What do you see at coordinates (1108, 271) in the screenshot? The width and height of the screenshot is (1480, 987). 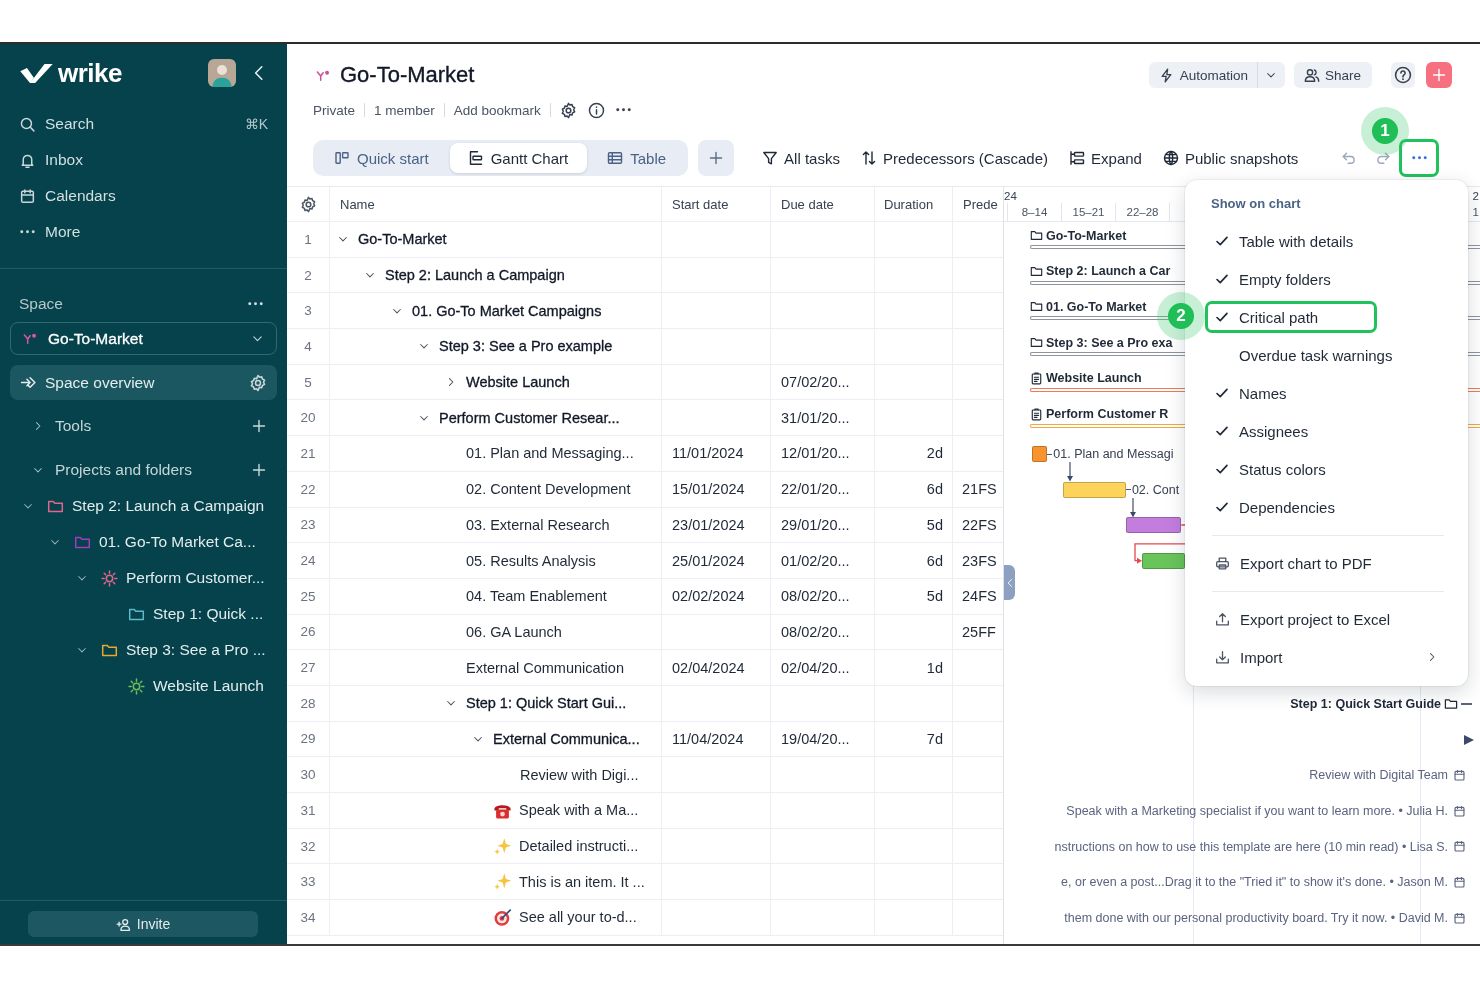 I see `gantt-label: Step 2: Launch a Car` at bounding box center [1108, 271].